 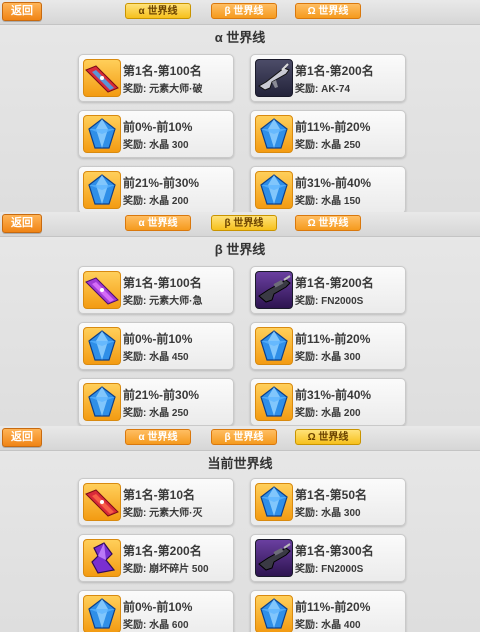 I want to click on reward-card: 第1名-第50名 奖励: 水晶 300, so click(x=328, y=502).